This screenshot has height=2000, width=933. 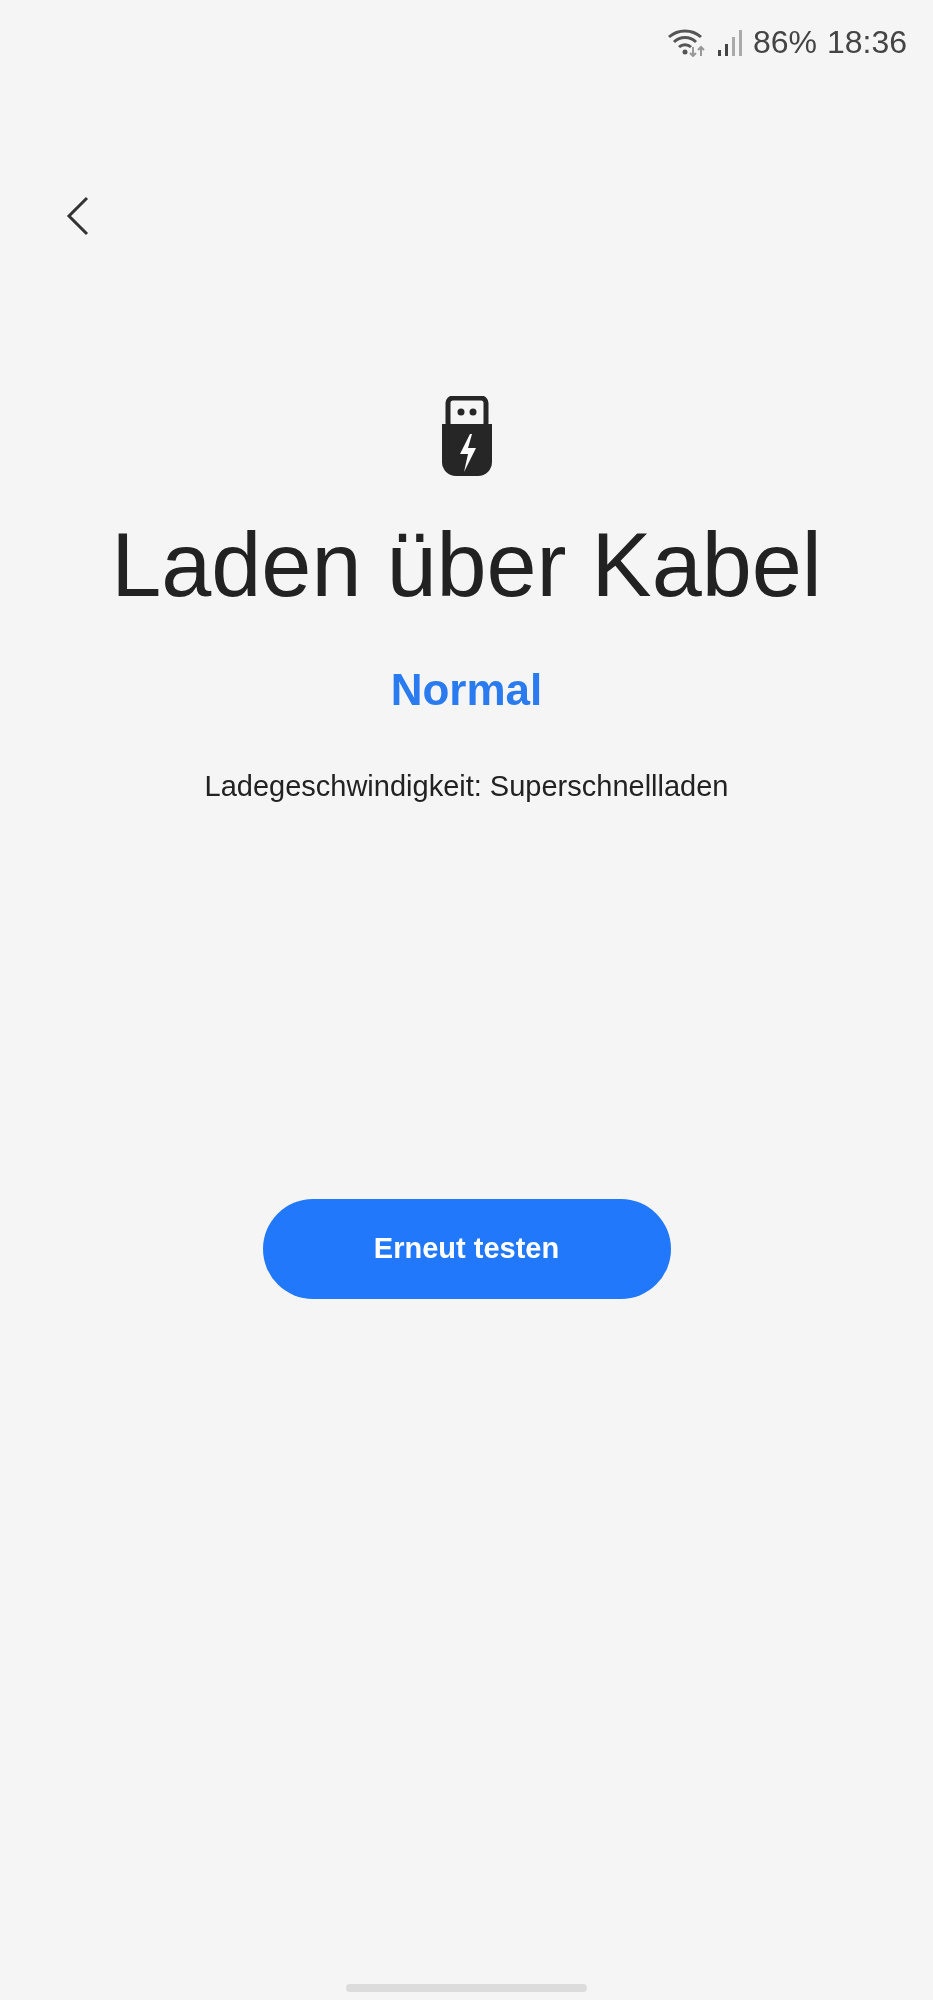 I want to click on clock: 18:36, so click(x=866, y=42).